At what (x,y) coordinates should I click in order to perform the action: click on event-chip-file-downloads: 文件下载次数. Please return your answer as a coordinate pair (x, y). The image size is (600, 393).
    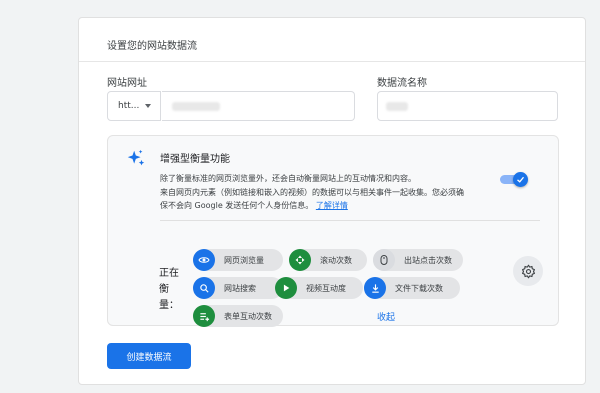
    Looking at the image, I should click on (412, 288).